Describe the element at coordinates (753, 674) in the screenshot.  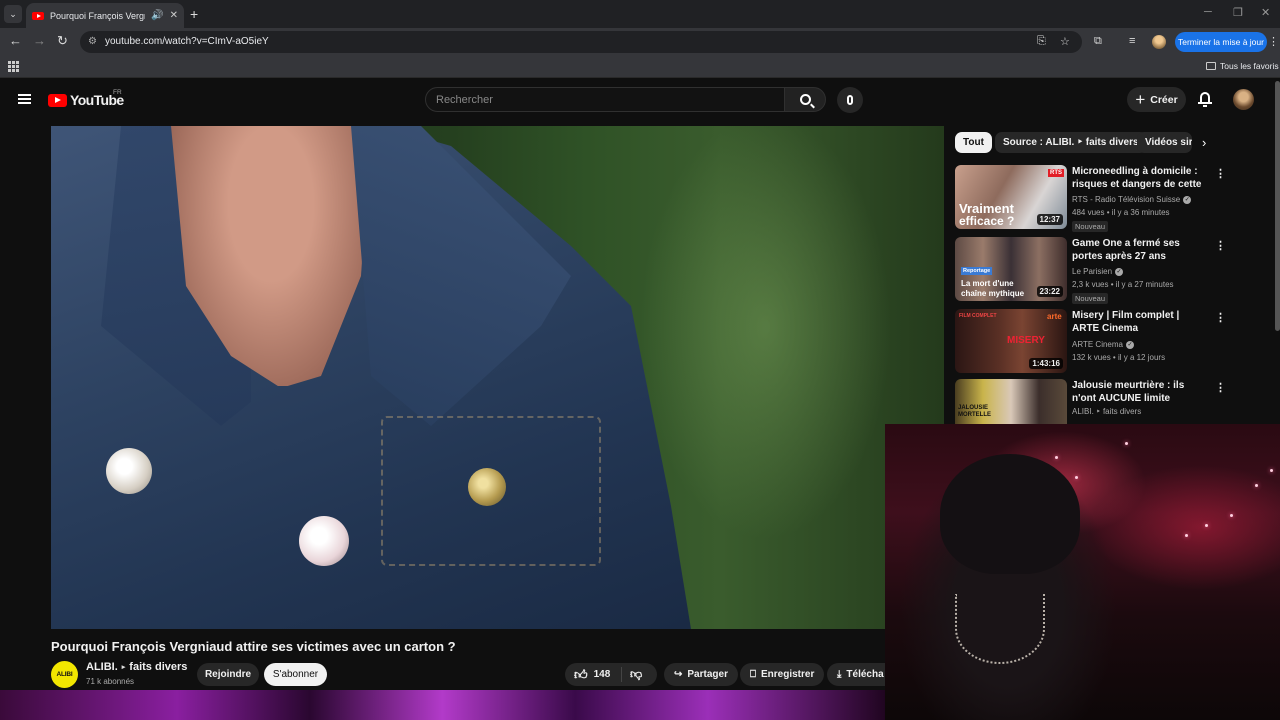
I see `bookmark-icon: ⎕` at that location.